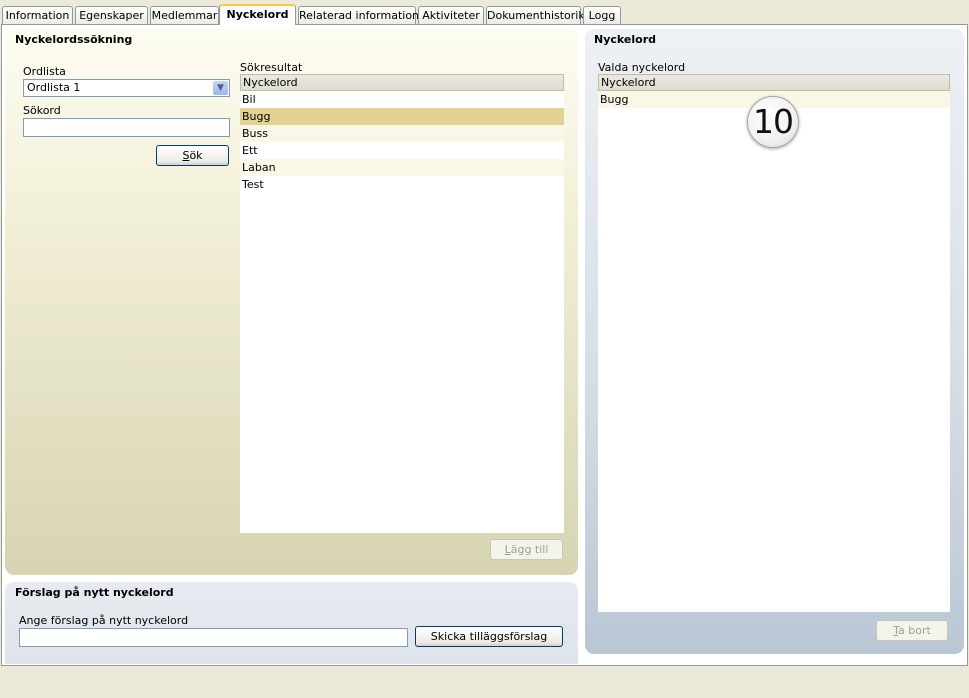  What do you see at coordinates (402, 133) in the screenshot?
I see `table-row: Buss` at bounding box center [402, 133].